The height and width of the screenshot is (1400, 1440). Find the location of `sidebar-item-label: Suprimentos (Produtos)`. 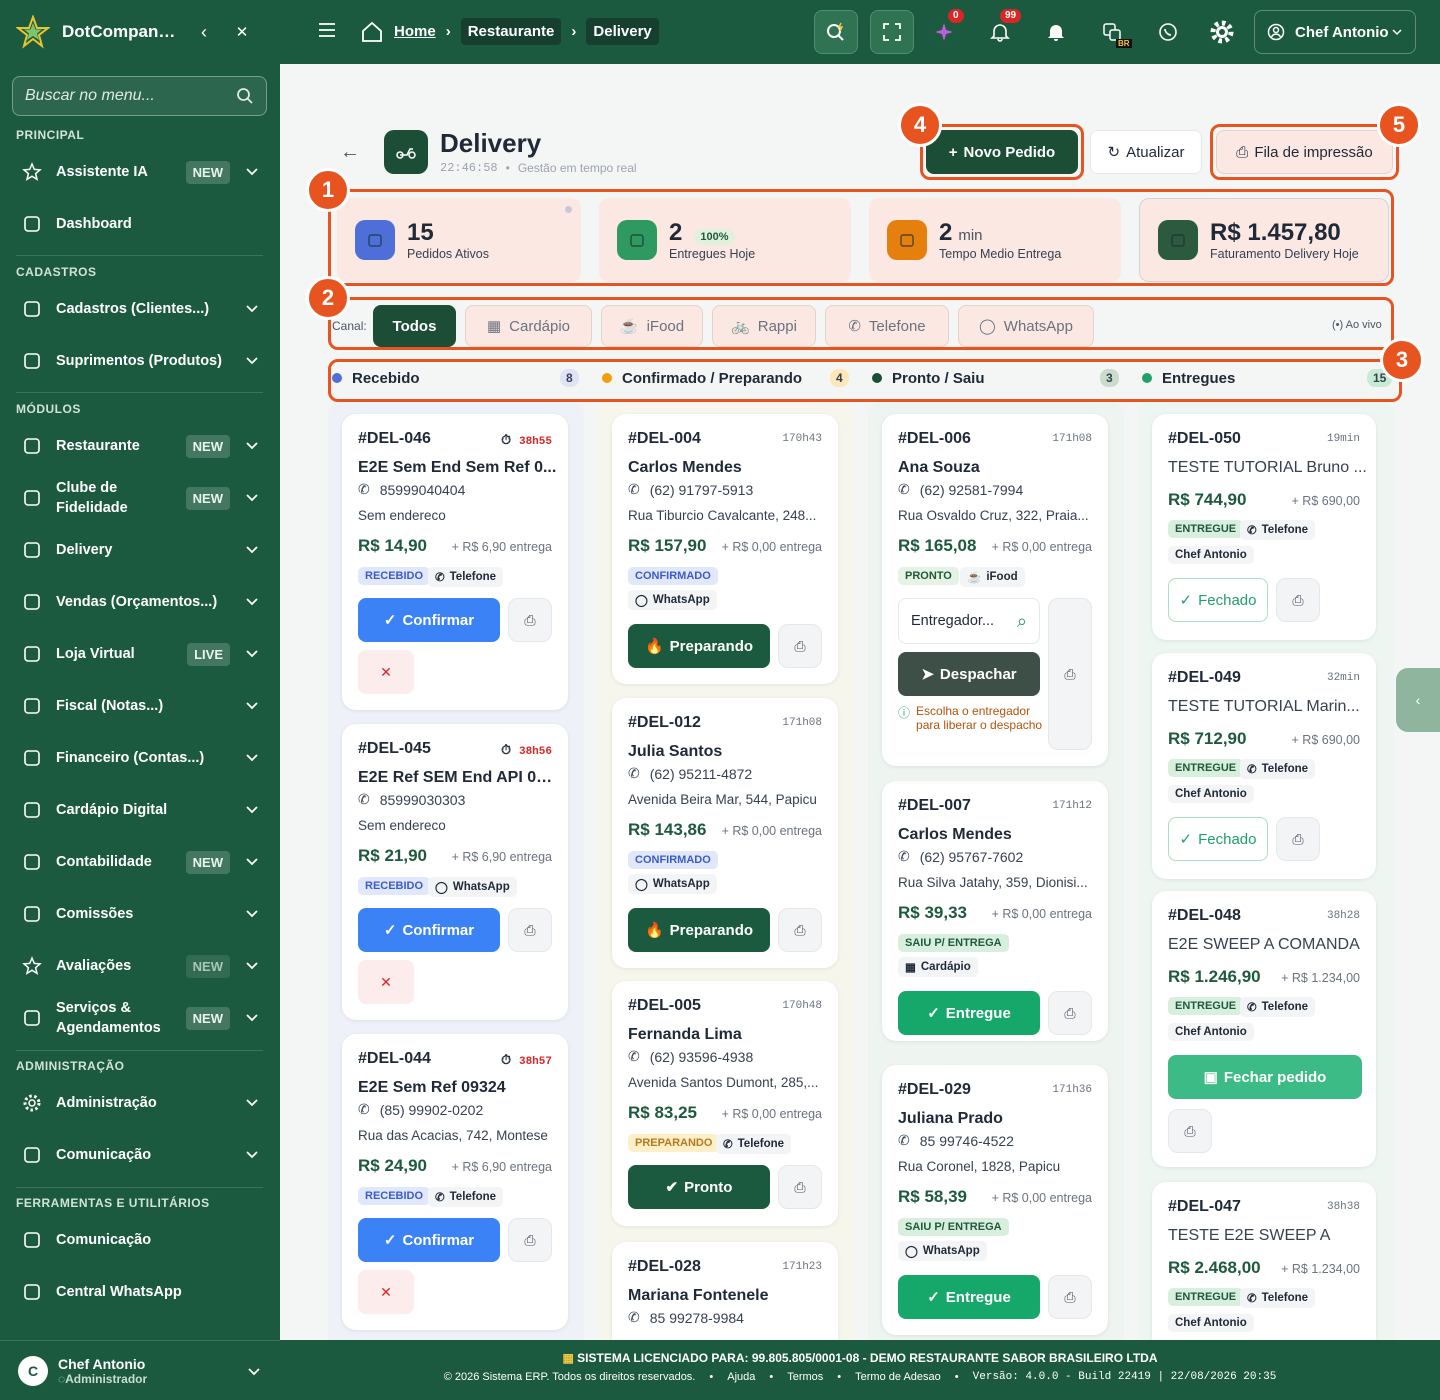

sidebar-item-label: Suprimentos (Produtos) is located at coordinates (139, 361).